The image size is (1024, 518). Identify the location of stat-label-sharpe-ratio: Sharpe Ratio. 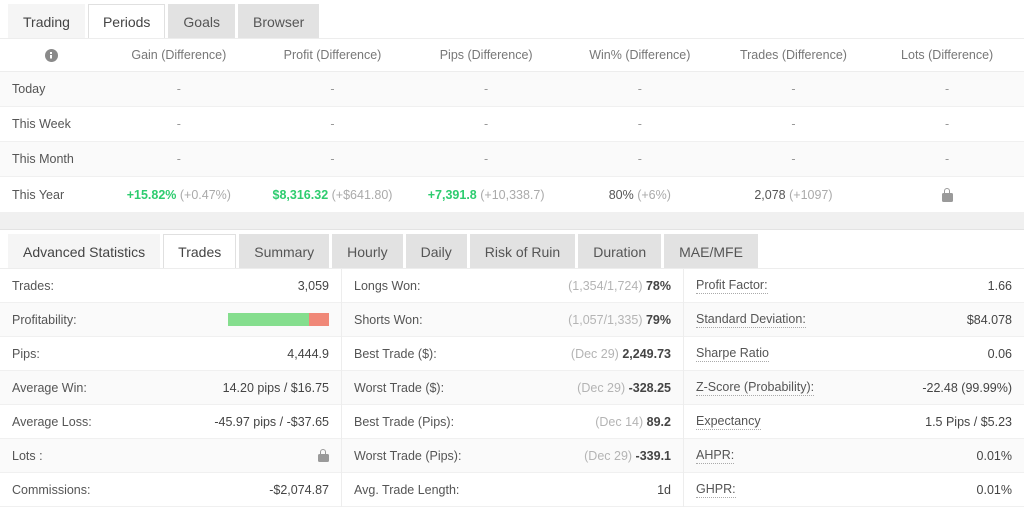
(732, 354).